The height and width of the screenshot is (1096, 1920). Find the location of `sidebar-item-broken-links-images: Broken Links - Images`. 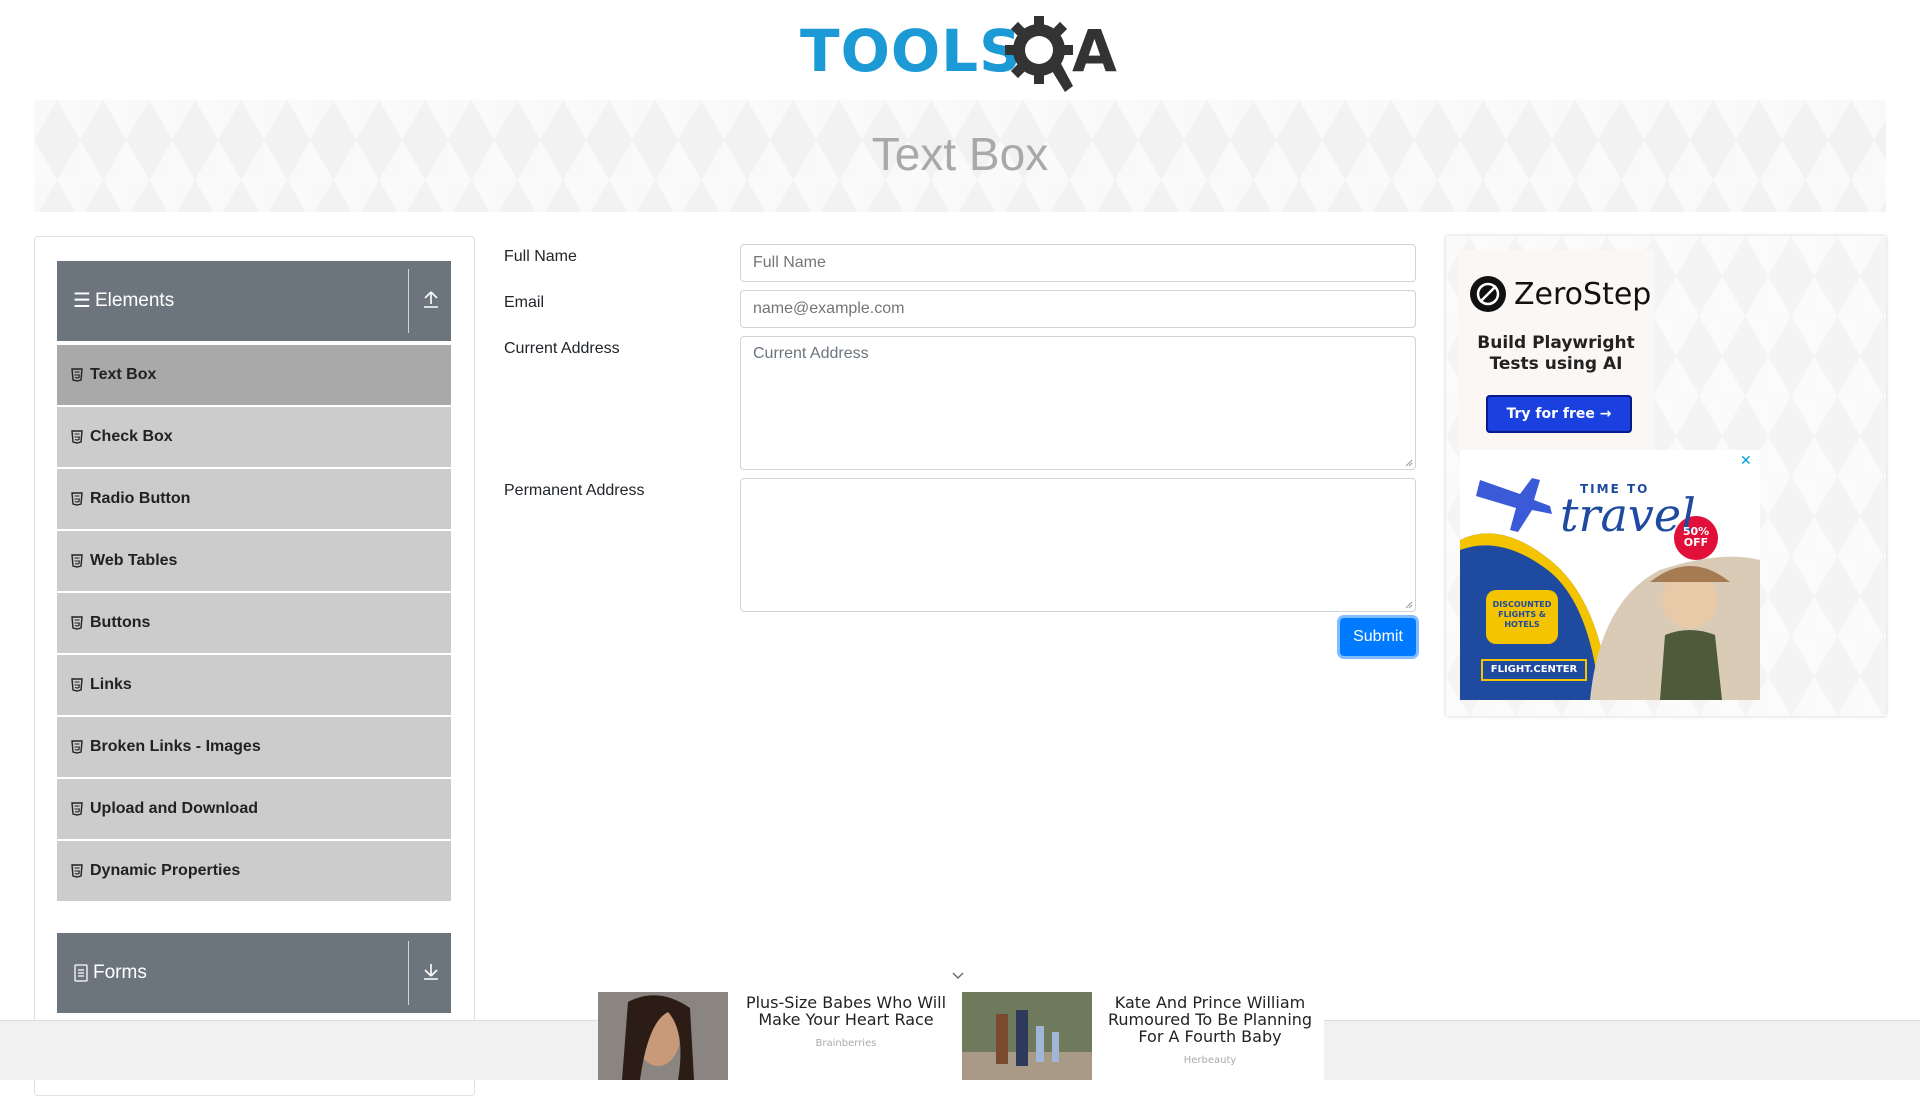

sidebar-item-broken-links-images: Broken Links - Images is located at coordinates (254, 746).